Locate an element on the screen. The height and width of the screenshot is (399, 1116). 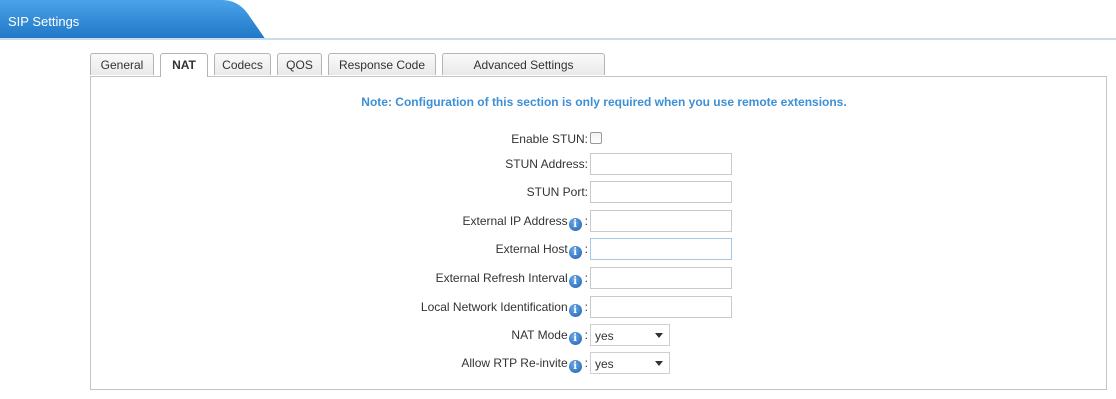
tab-qos: QOS is located at coordinates (299, 64).